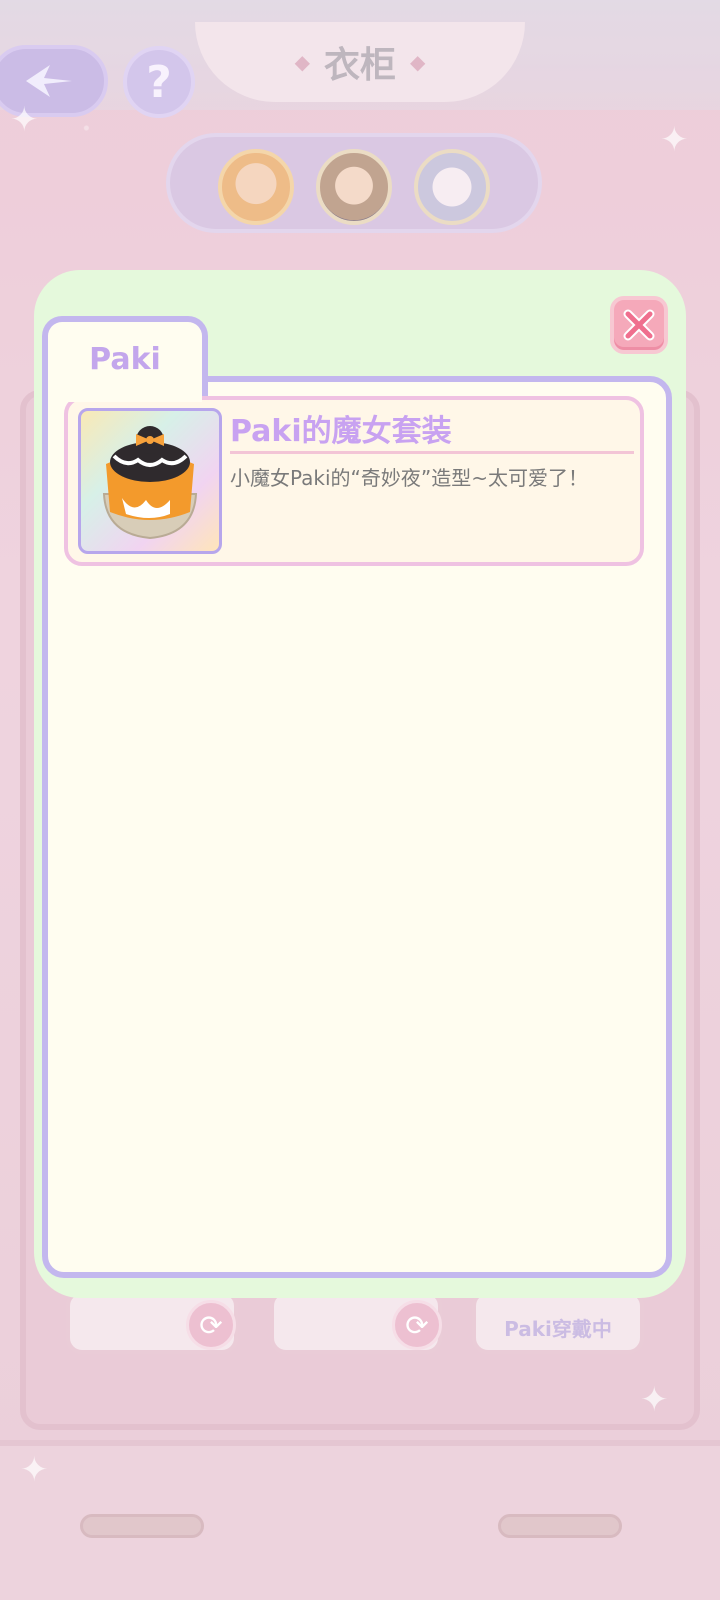  Describe the element at coordinates (125, 395) in the screenshot. I see `tab-joint` at that location.